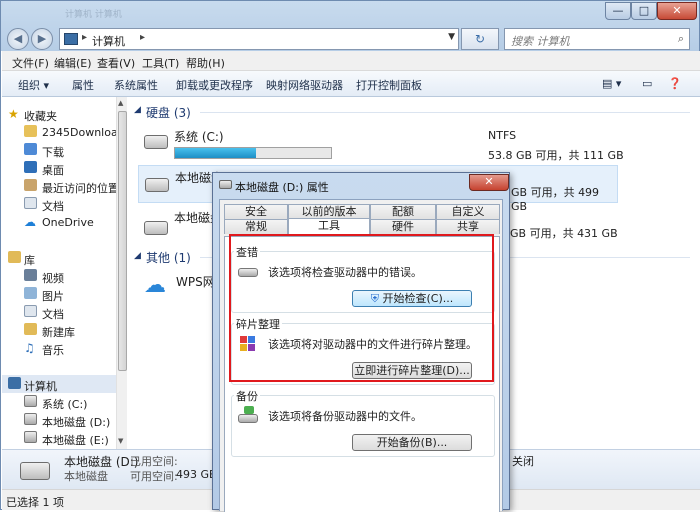 The image size is (700, 512). What do you see at coordinates (611, 83) in the screenshot?
I see `view-options-icon: ▤ ▾` at bounding box center [611, 83].